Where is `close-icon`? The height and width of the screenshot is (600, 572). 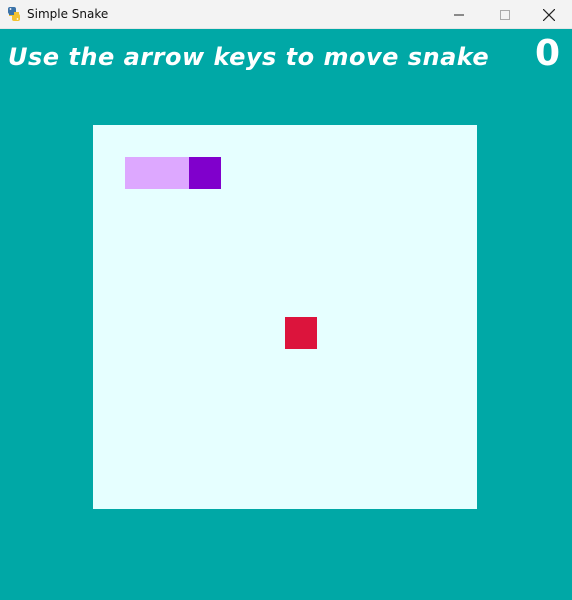 close-icon is located at coordinates (549, 14).